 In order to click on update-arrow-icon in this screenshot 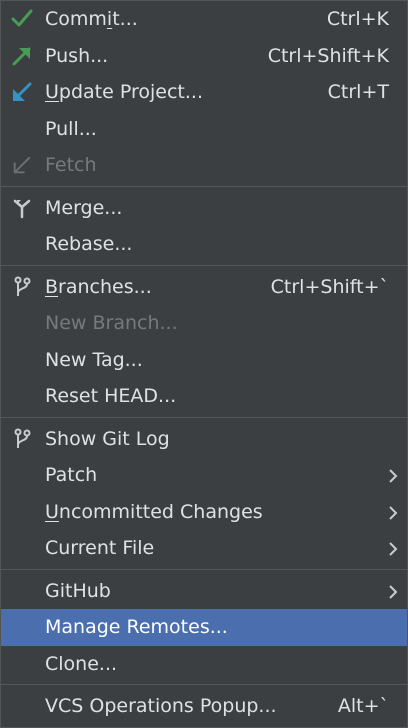, I will do `click(22, 92)`.